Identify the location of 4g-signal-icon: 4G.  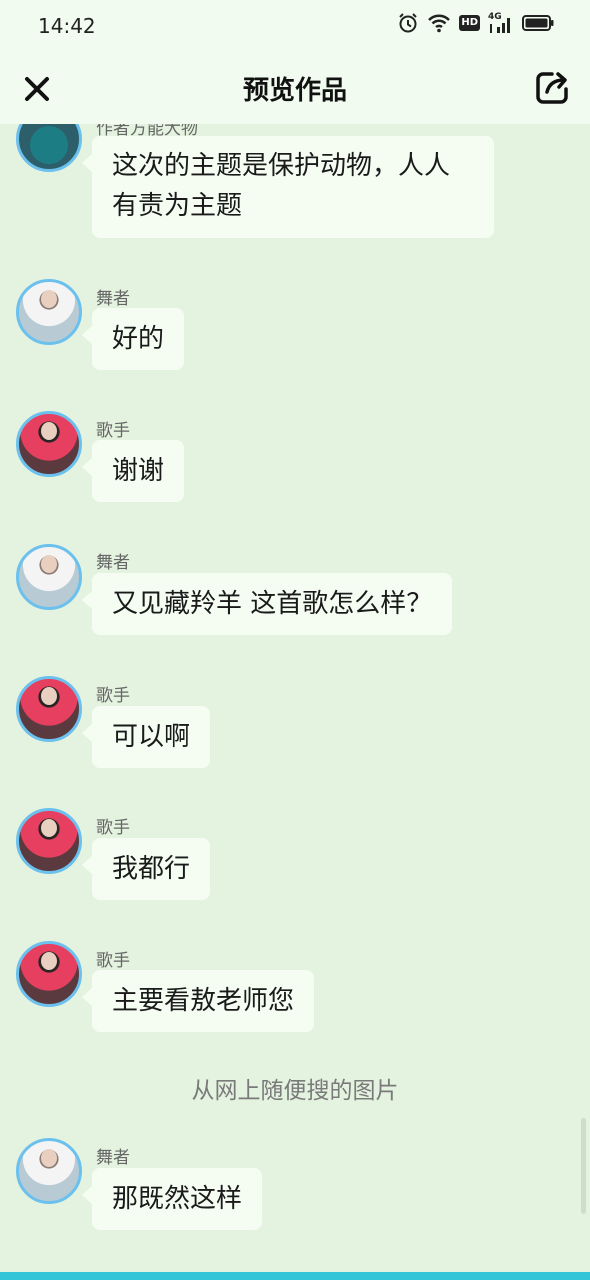
(501, 23).